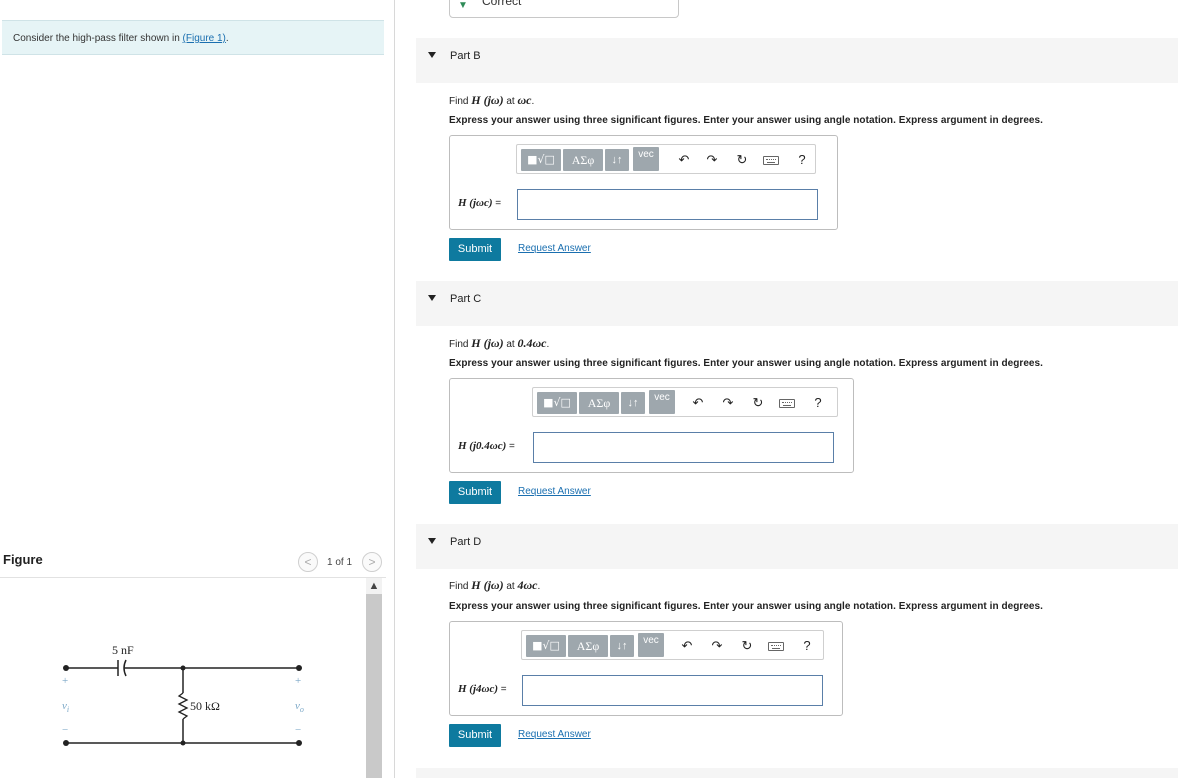 The height and width of the screenshot is (778, 1178). What do you see at coordinates (480, 203) in the screenshot?
I see `part-b-answer-label: H (jωc) =` at bounding box center [480, 203].